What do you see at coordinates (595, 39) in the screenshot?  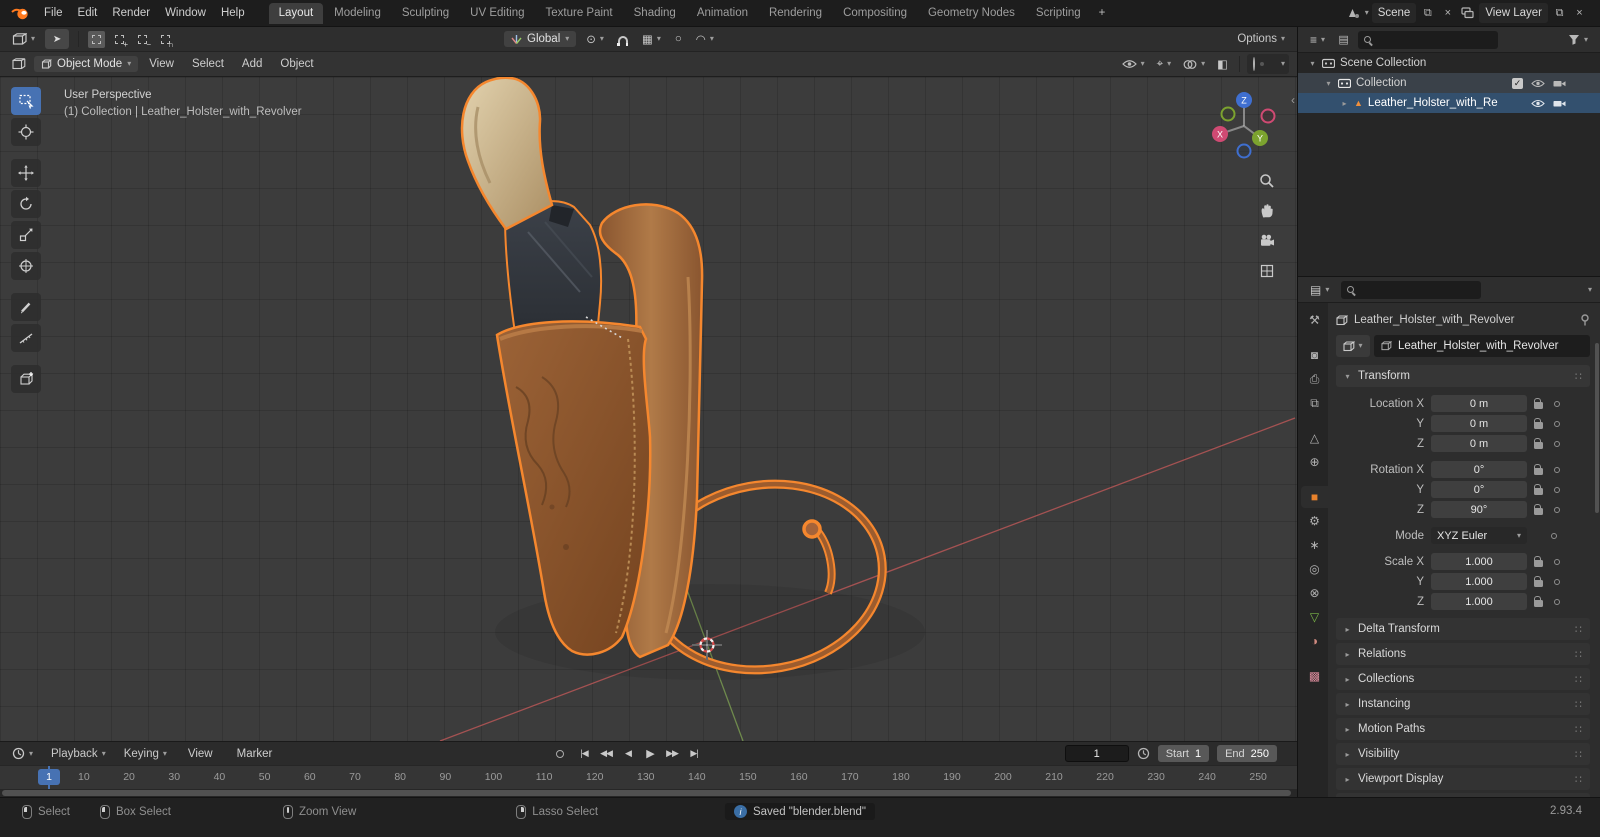 I see `pivot-point-dropdown: ⊙ ▾` at bounding box center [595, 39].